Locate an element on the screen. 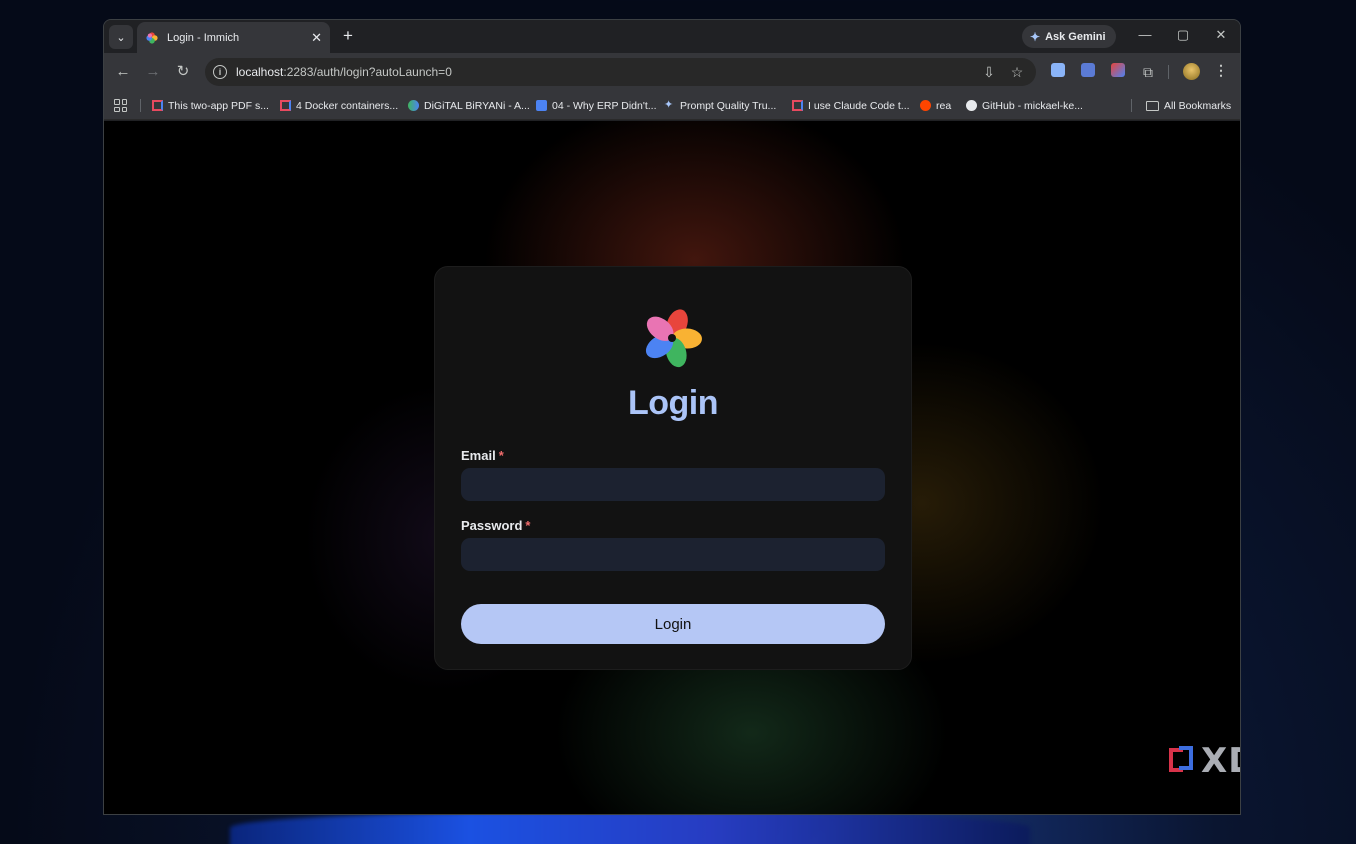 The image size is (1356, 844). gemini-favicon-icon: ✦ is located at coordinates (669, 105).